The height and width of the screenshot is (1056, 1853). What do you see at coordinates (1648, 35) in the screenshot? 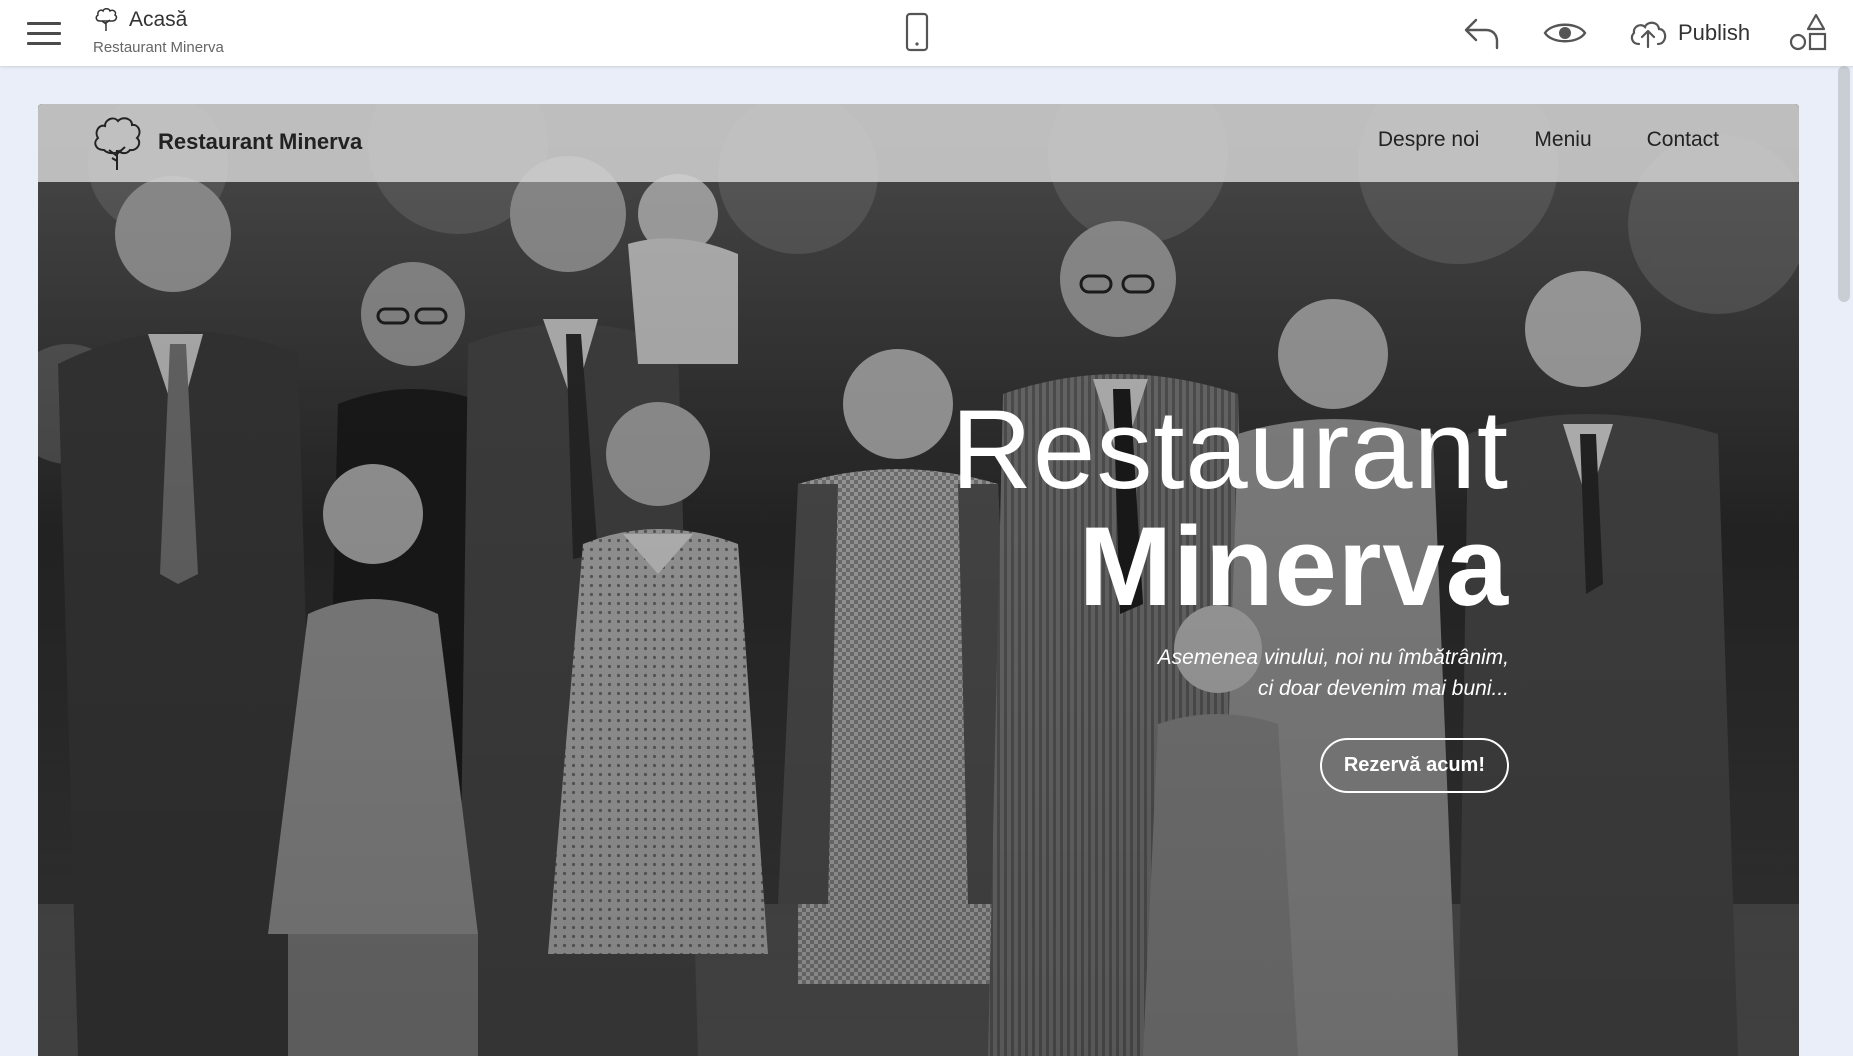
I see `cloud-upload-icon` at bounding box center [1648, 35].